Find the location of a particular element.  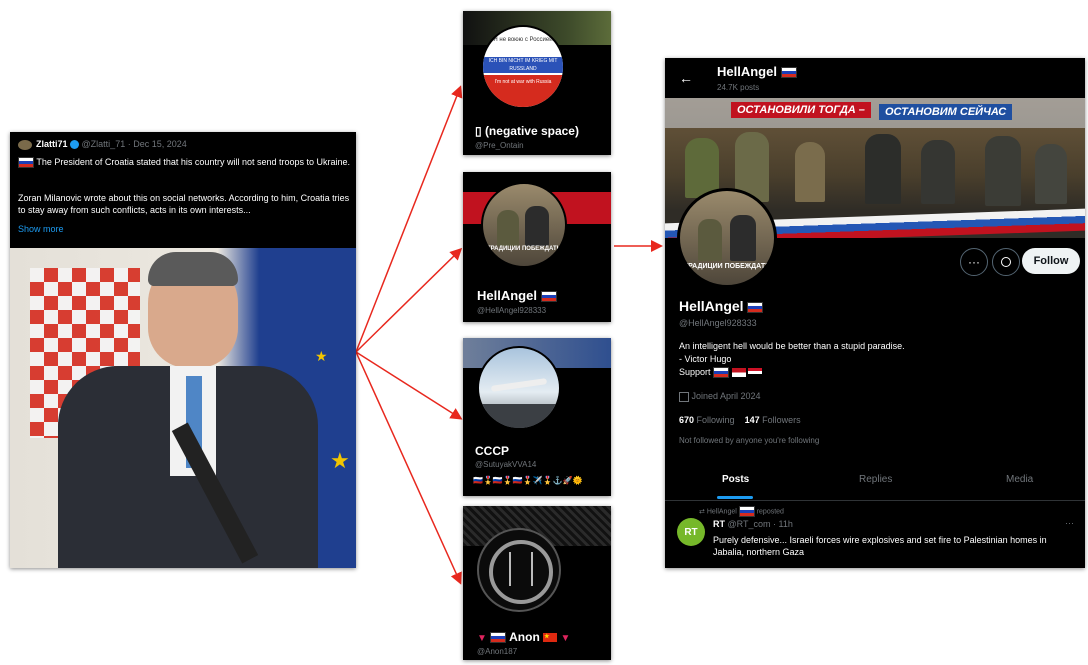

eu-star-icon-2: ★ is located at coordinates (321, 356).